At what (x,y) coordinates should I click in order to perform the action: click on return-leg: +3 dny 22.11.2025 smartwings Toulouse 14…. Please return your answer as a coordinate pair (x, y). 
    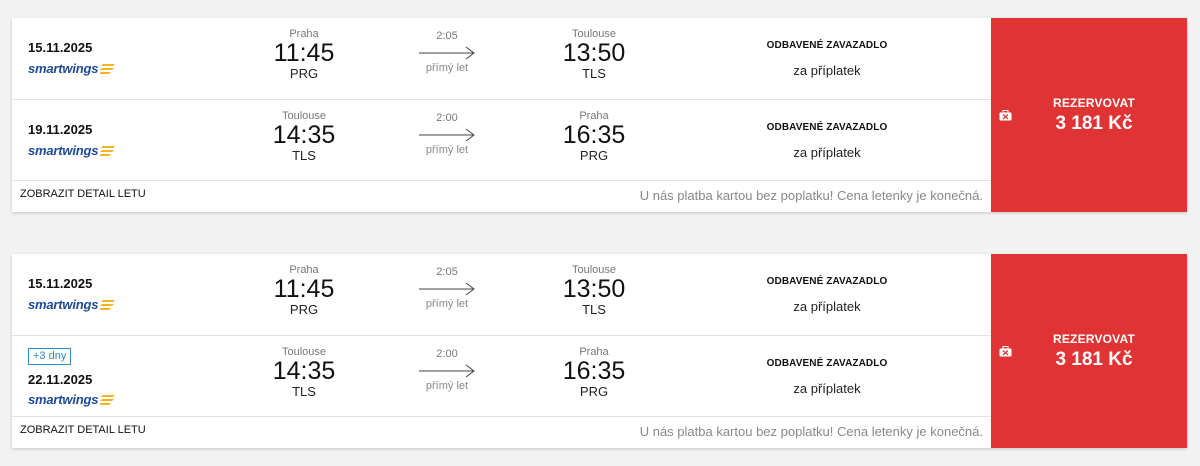
    Looking at the image, I should click on (501, 376).